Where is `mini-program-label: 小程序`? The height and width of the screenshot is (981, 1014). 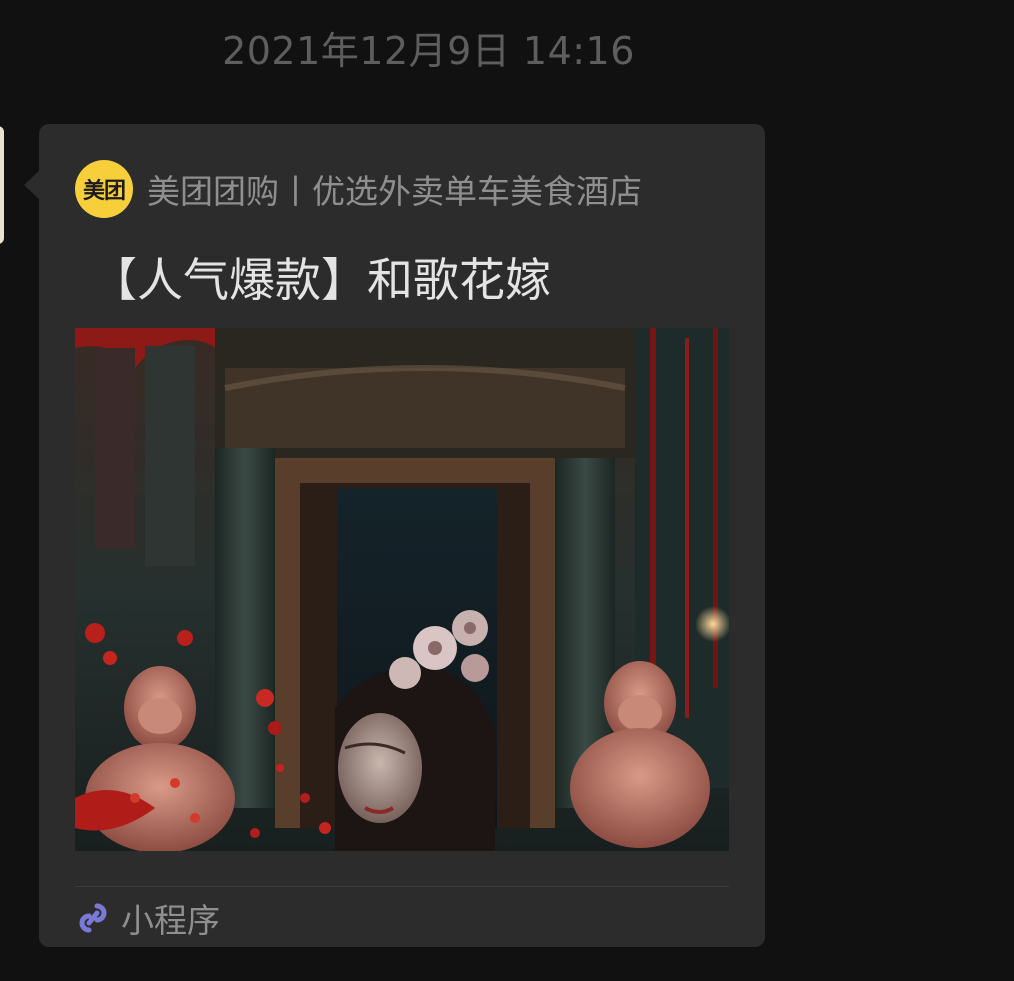
mini-program-label: 小程序 is located at coordinates (170, 920).